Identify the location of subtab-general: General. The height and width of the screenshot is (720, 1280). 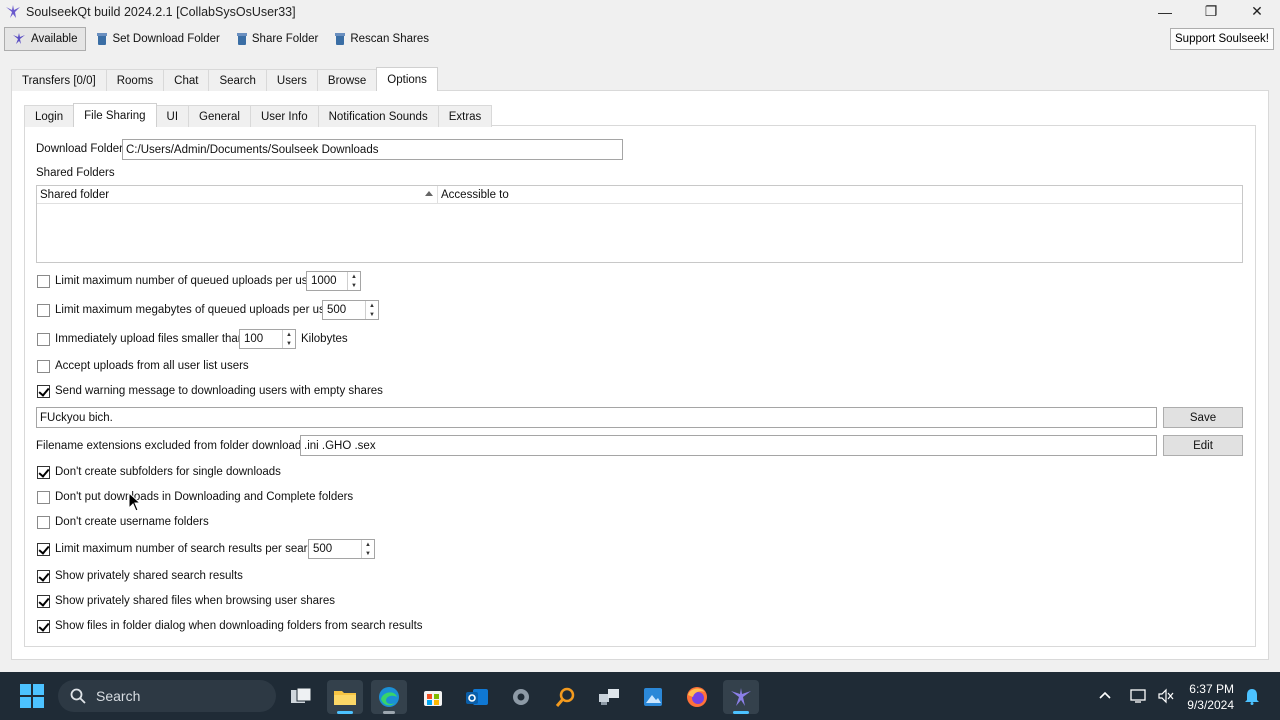
(219, 116).